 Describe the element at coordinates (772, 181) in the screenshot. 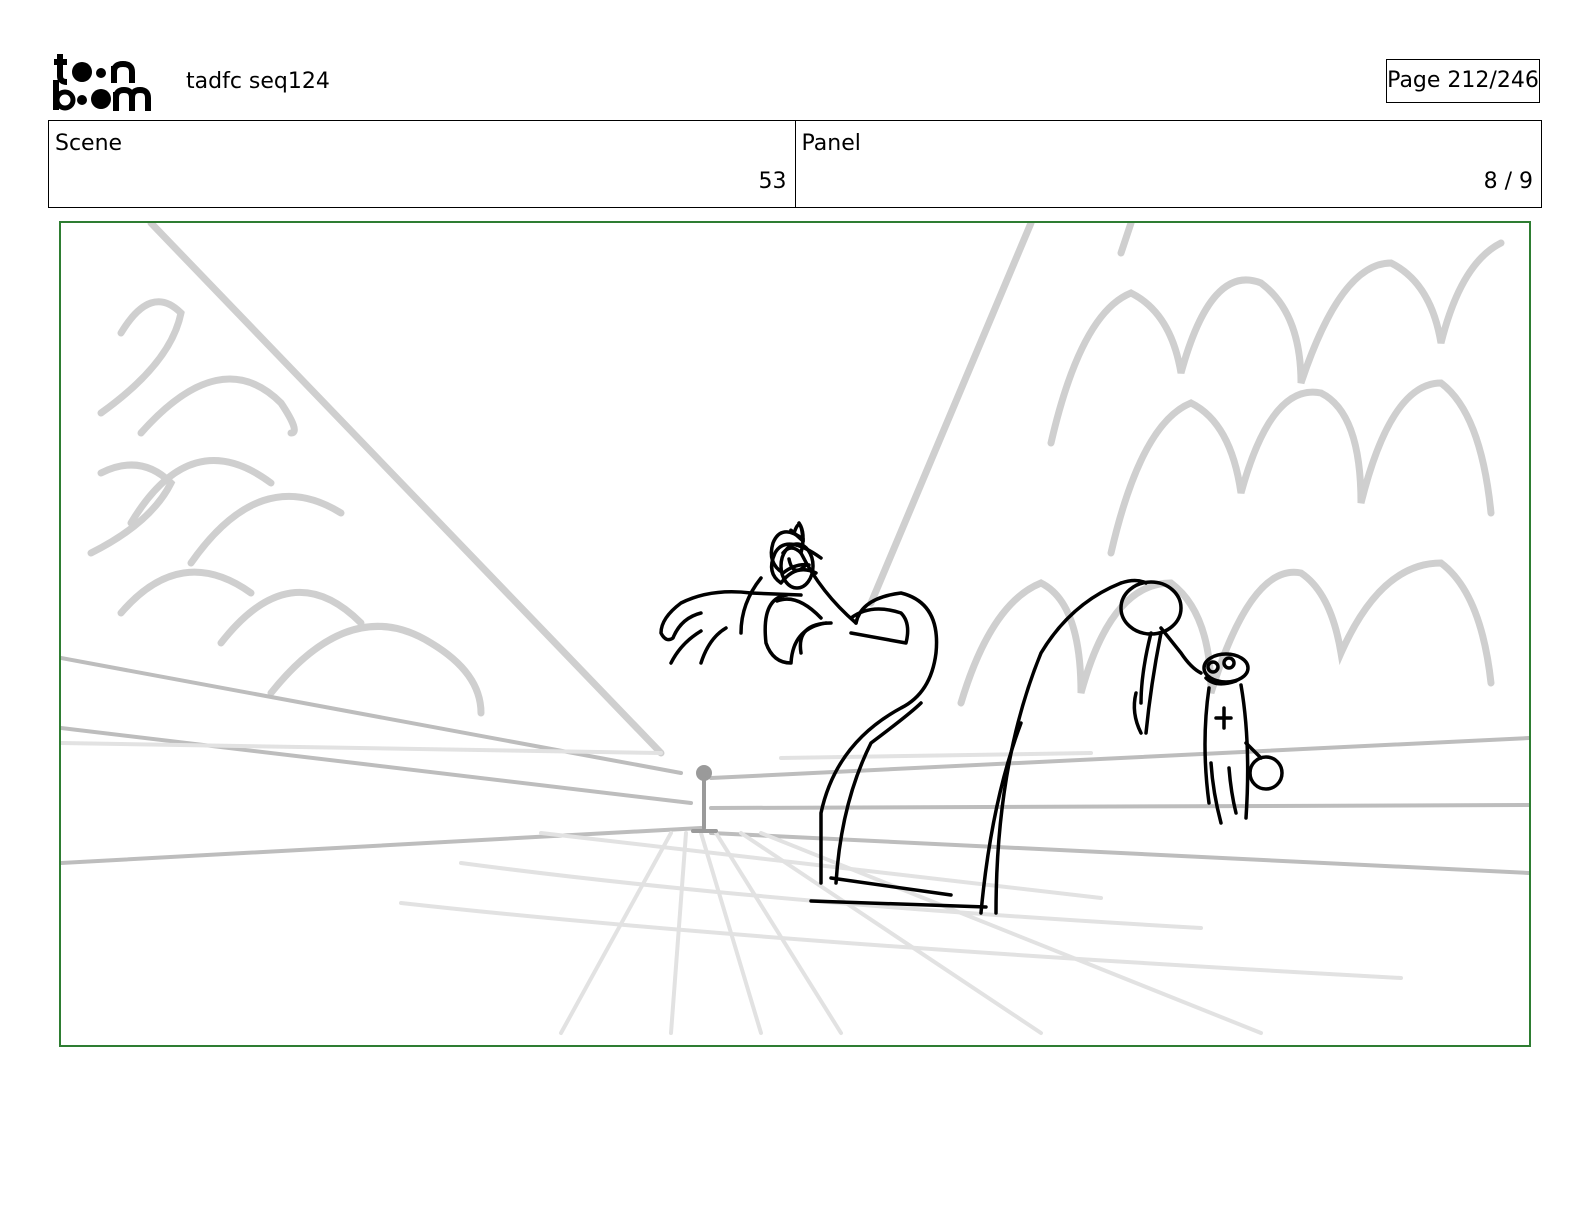

I see `scene-number: 53` at that location.